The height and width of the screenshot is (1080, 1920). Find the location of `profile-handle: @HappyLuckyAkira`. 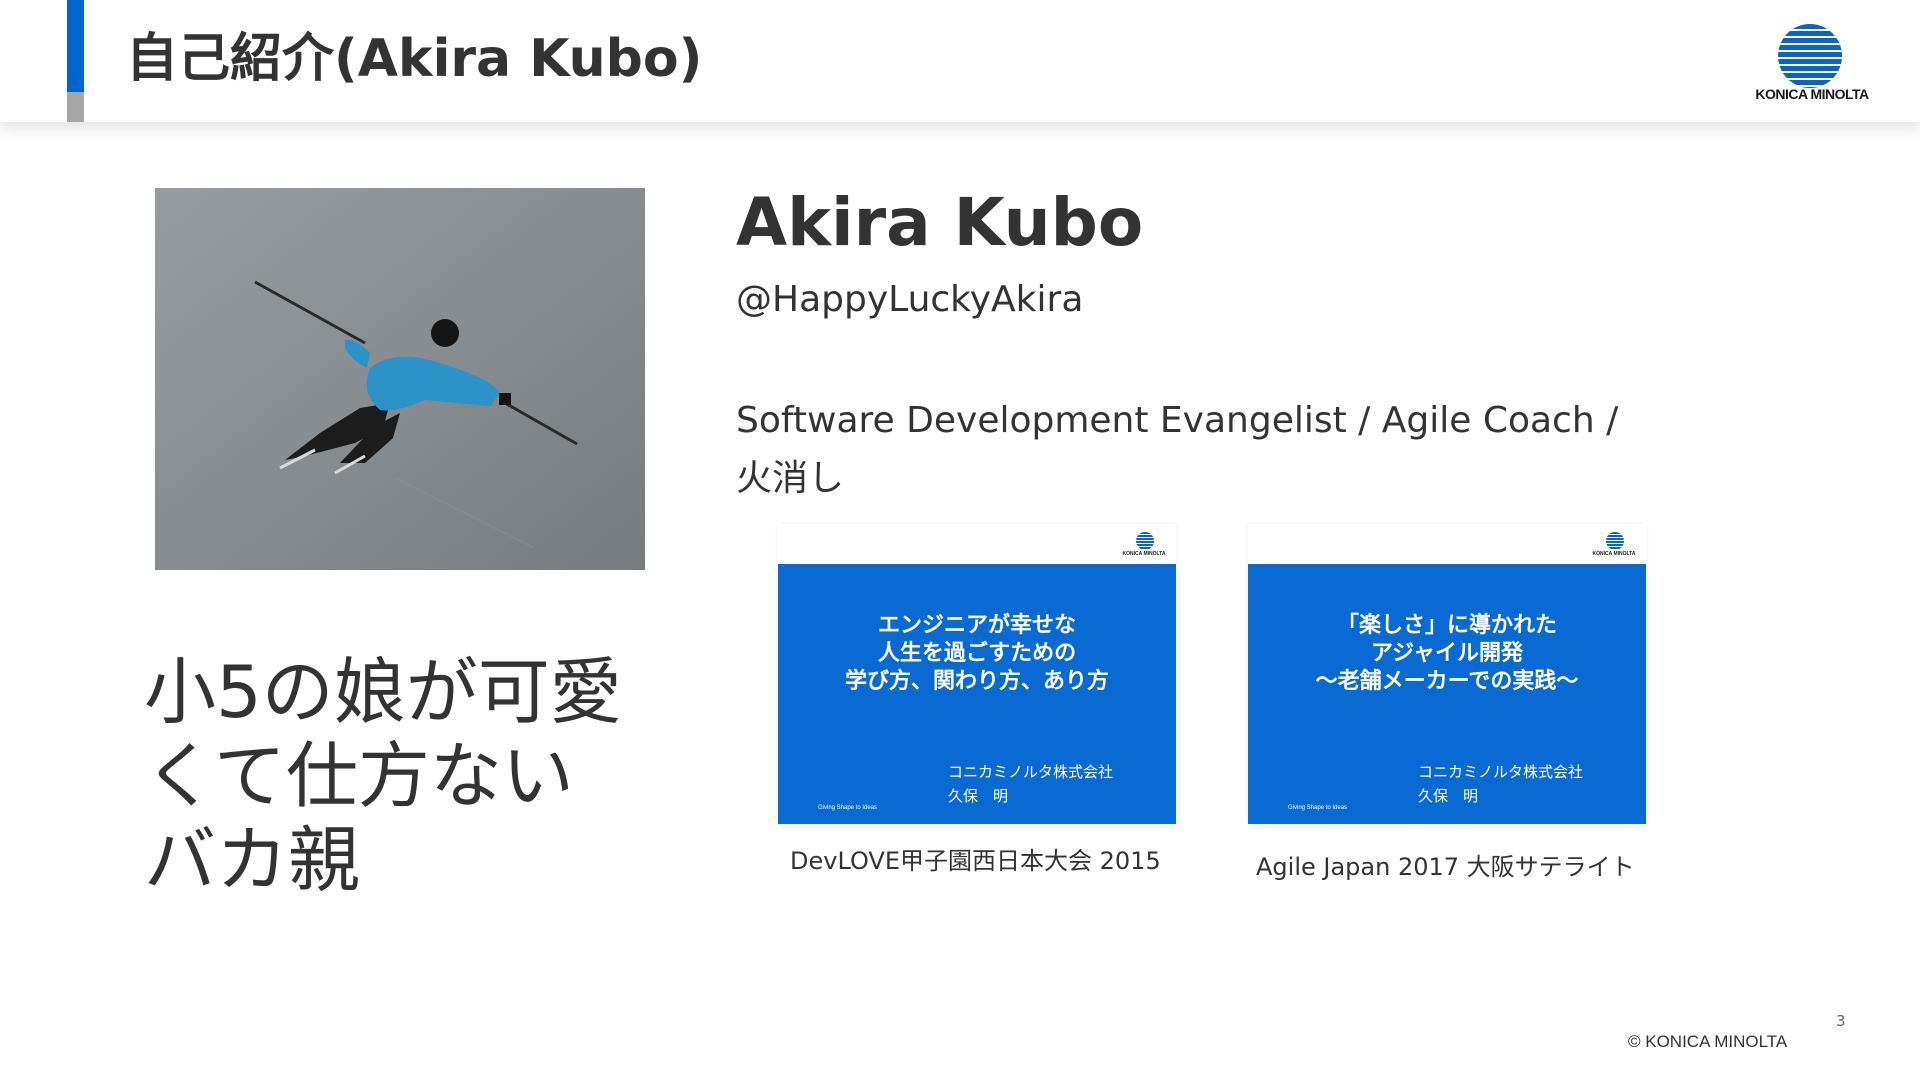

profile-handle: @HappyLuckyAkira is located at coordinates (910, 299).